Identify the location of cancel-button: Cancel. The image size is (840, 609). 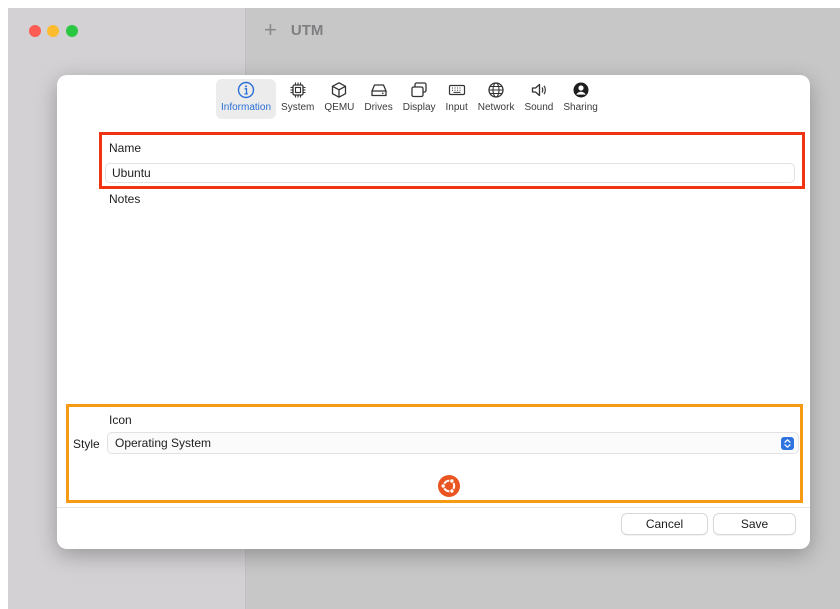
(664, 524).